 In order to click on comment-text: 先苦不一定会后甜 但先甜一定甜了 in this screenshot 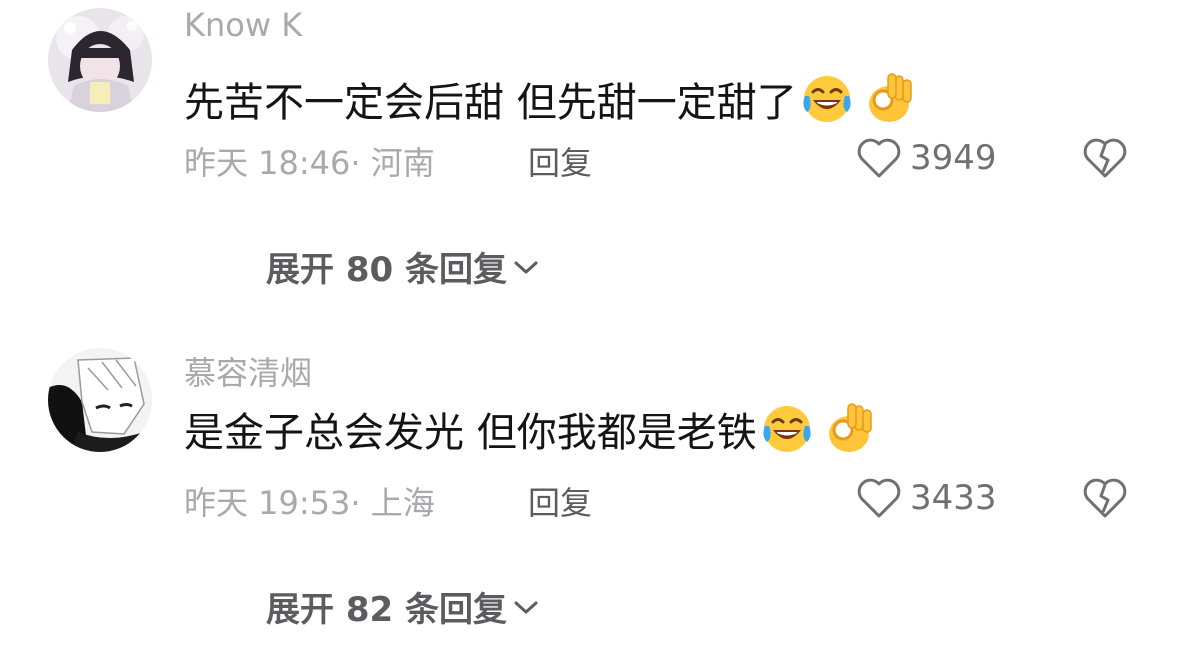, I will do `click(550, 99)`.